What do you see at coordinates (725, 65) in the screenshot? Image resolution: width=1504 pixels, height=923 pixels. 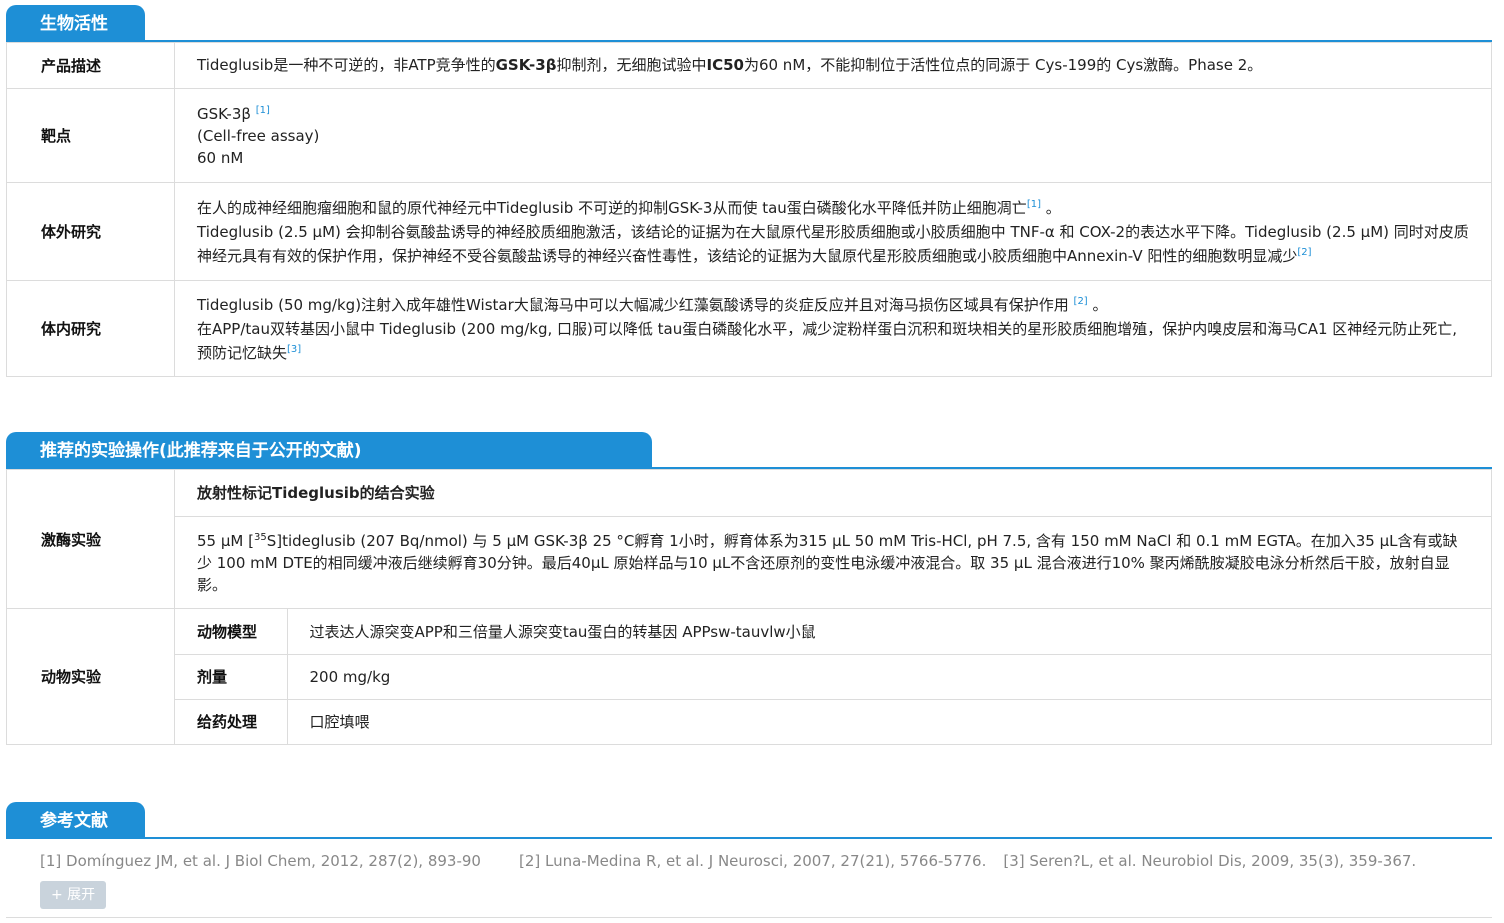 I see `desc-bold-ic50: IC50` at bounding box center [725, 65].